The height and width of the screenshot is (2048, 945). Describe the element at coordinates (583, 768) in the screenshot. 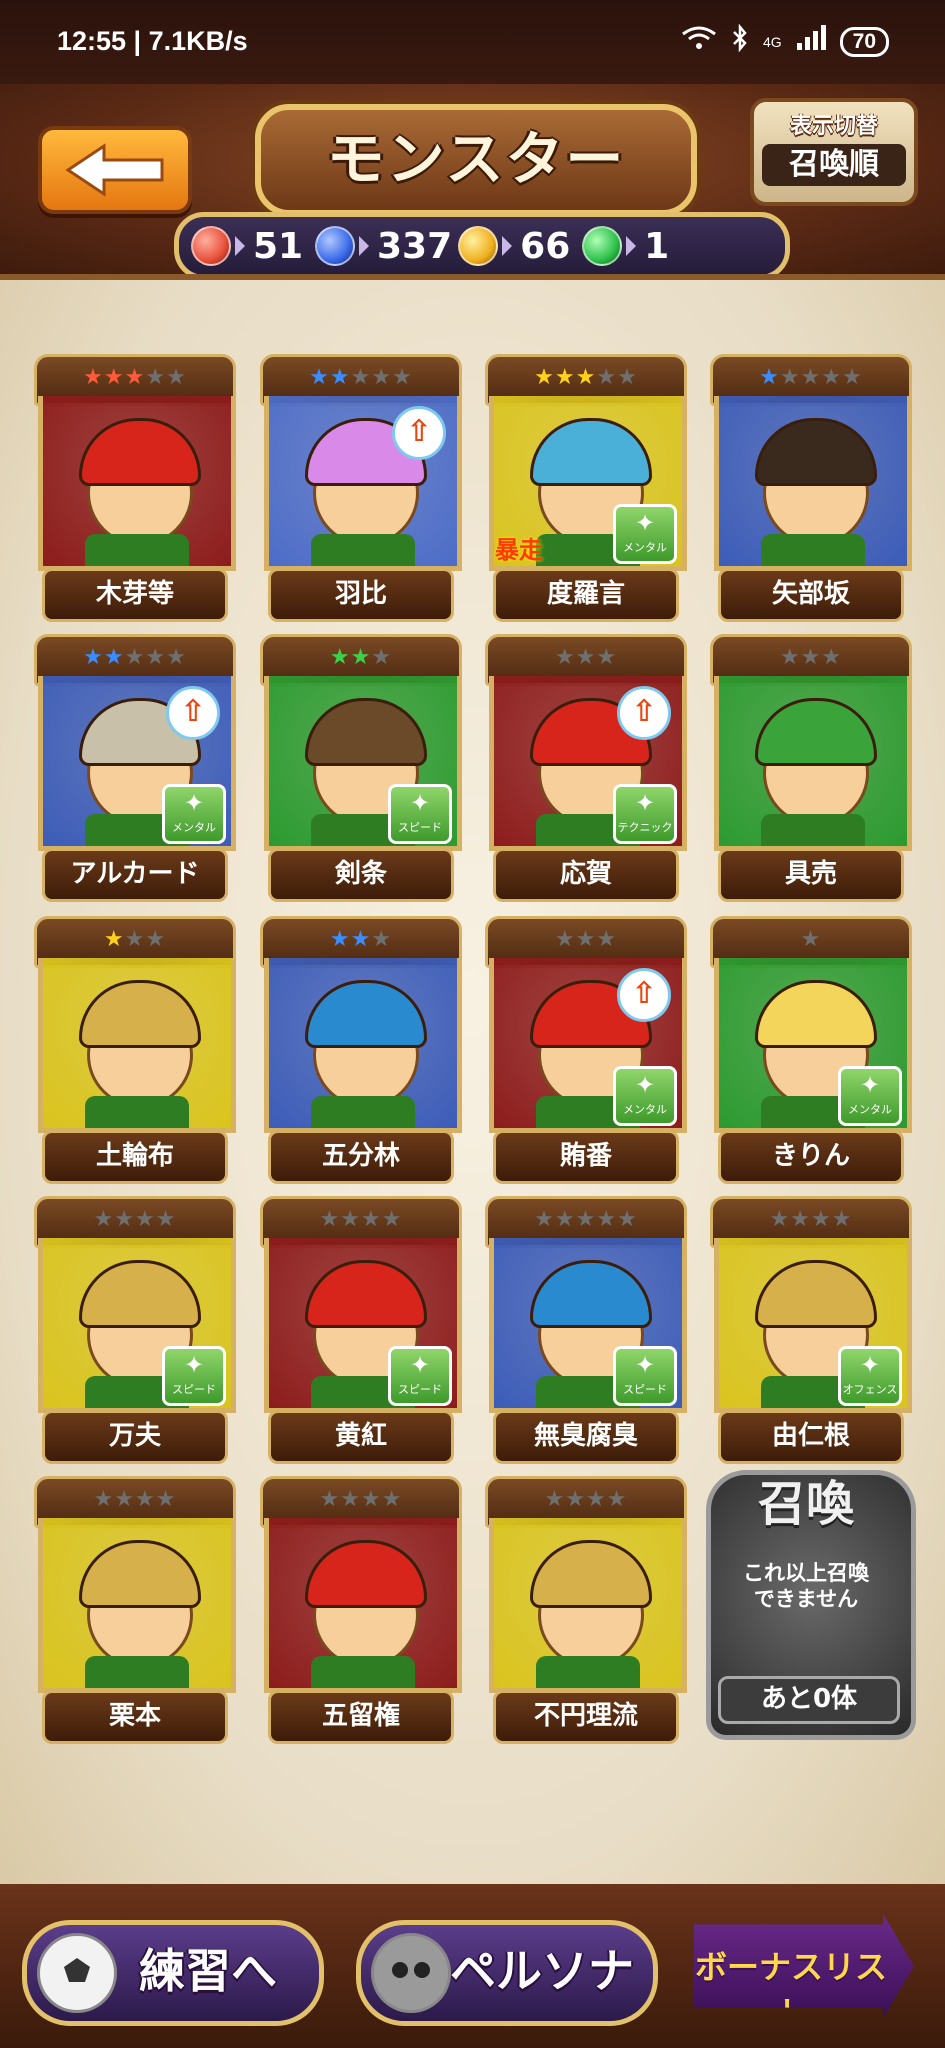

I see `monster-card: ★★★ ⇧ ✦ テクニック 応賀` at that location.